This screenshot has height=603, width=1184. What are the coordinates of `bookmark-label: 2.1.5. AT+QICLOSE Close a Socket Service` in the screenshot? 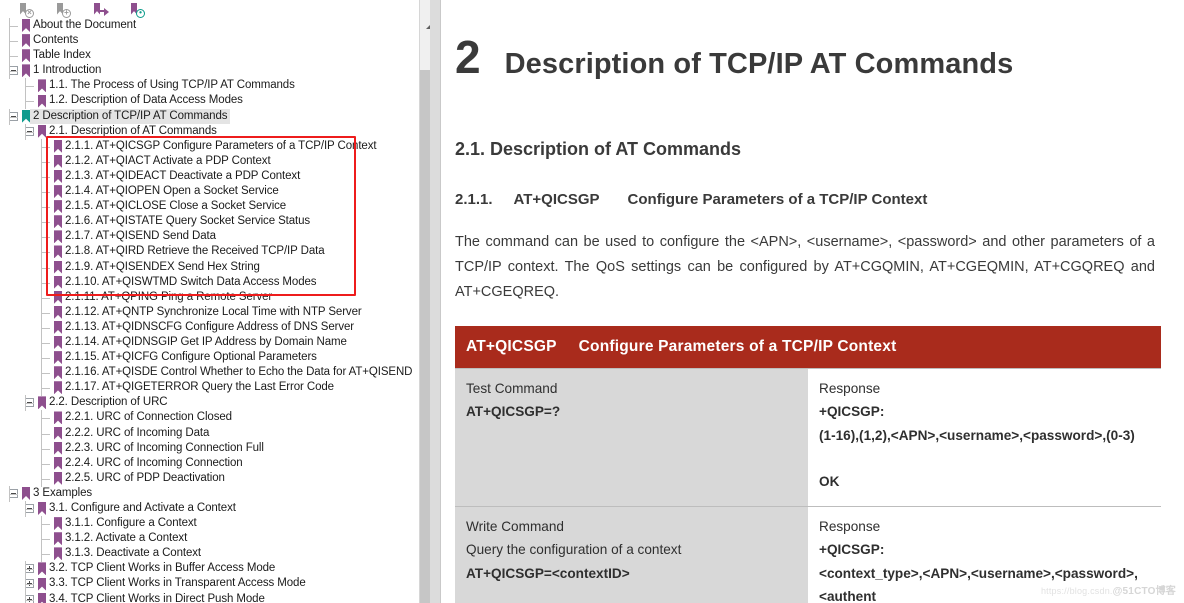 It's located at (176, 206).